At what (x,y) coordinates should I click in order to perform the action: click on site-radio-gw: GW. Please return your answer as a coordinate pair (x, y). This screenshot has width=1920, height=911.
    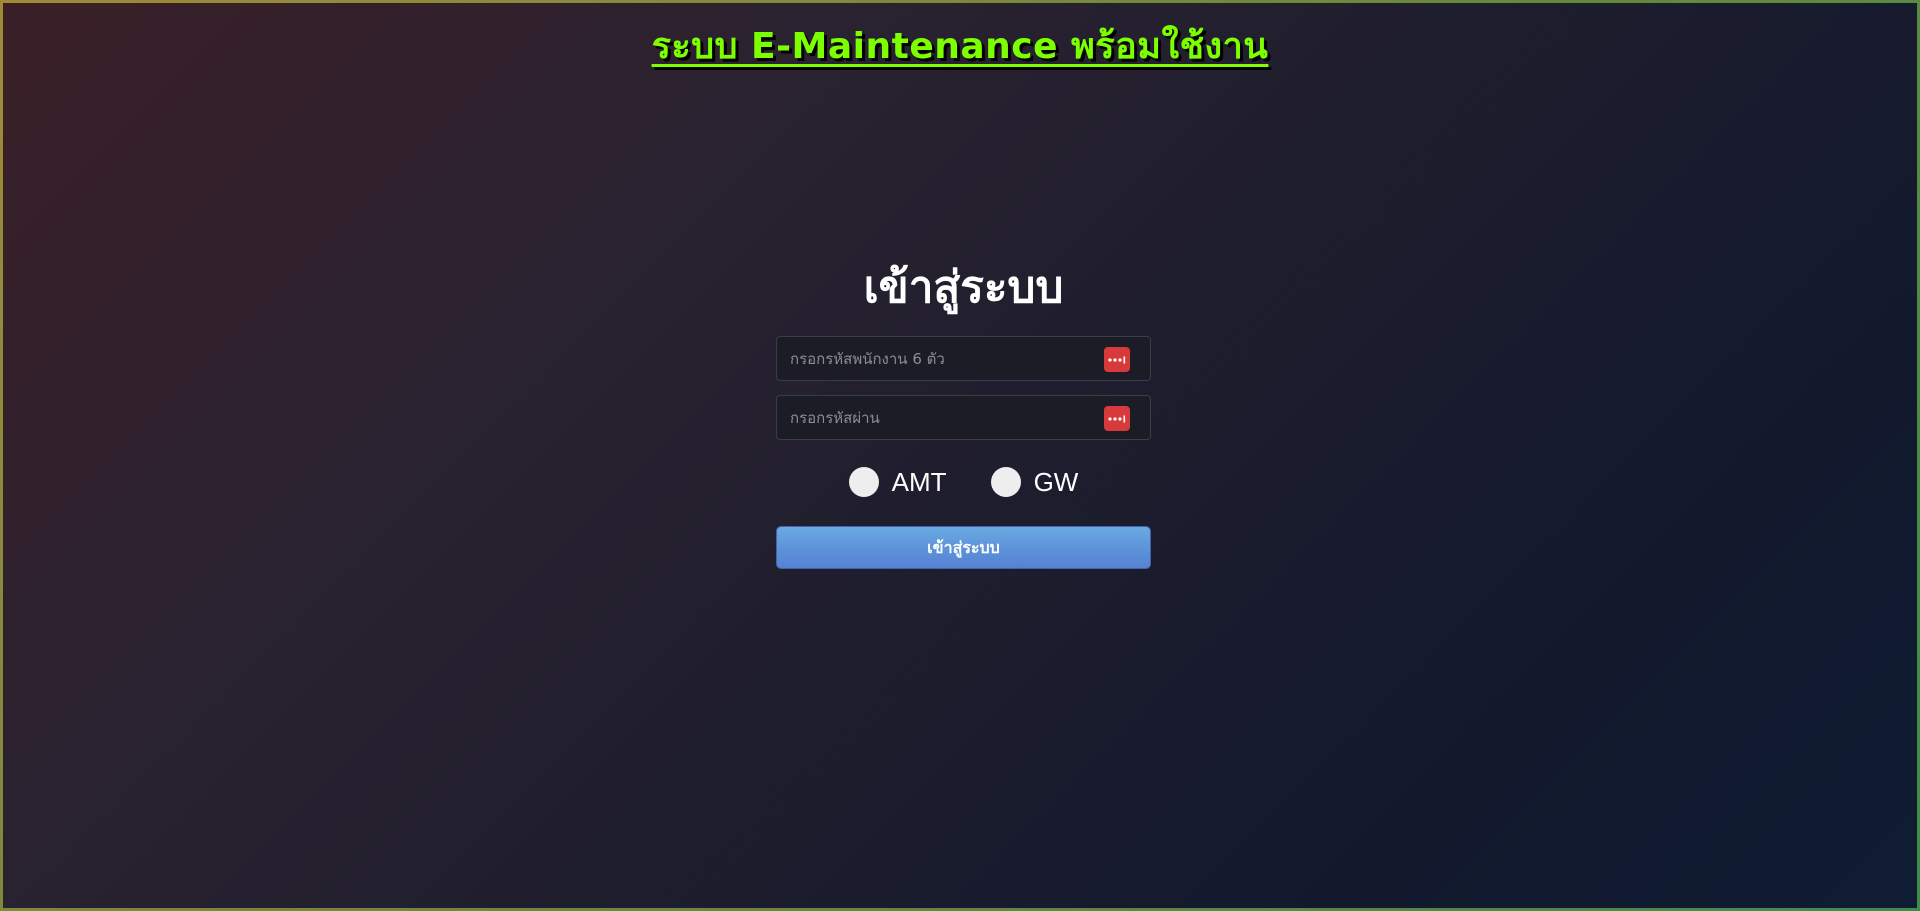
    Looking at the image, I should click on (1034, 482).